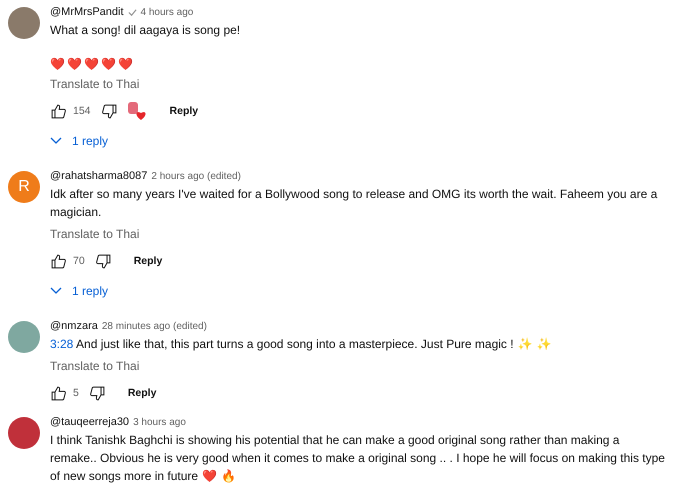  What do you see at coordinates (358, 458) in the screenshot?
I see `comment-text: I think Tanishk Baghchi is showing his potential that he can make a good original song rather than making a remake.. Obvious he is very good when it comes to make a original song .. . I hope he will focus on making this type of new songs more in future ❤ 🔥` at bounding box center [358, 458].